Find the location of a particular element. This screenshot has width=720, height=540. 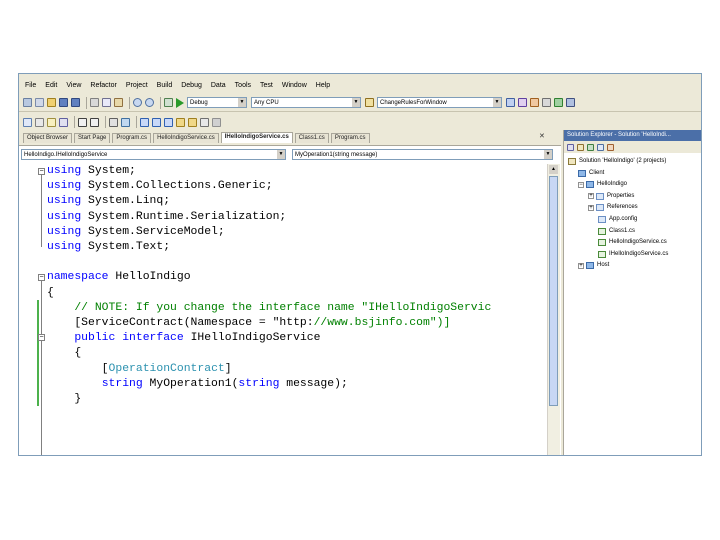

decrease-indent-icon is located at coordinates (82, 122).